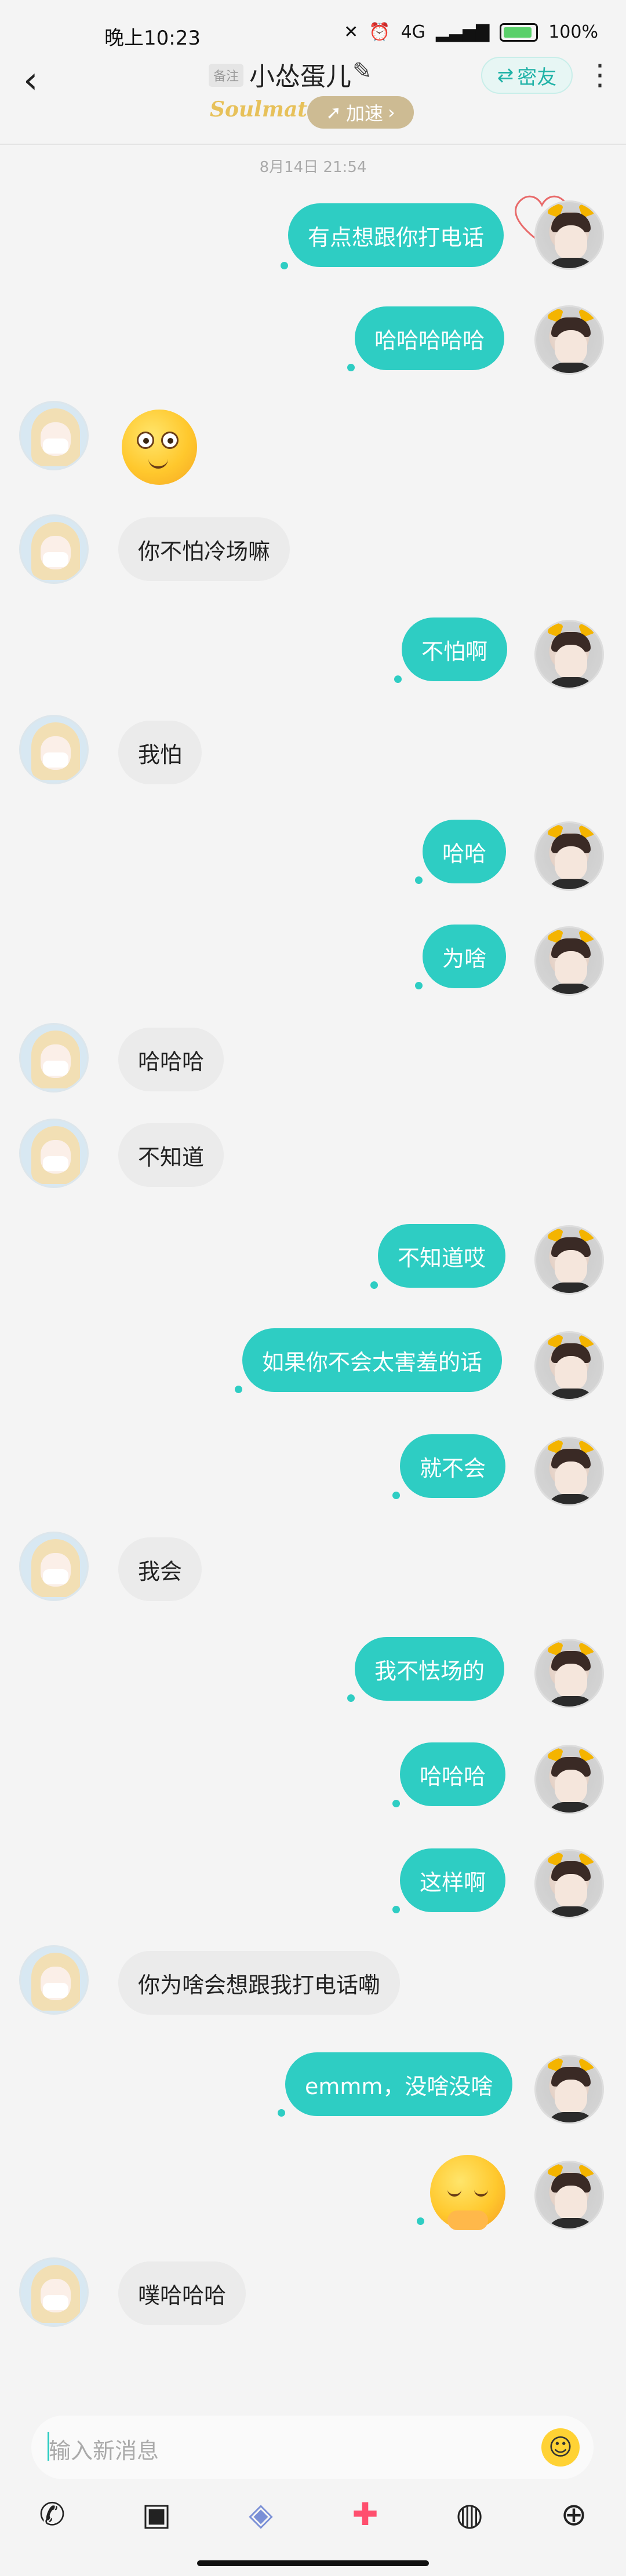 The image size is (626, 2576). What do you see at coordinates (300, 74) in the screenshot?
I see `contact-name: 小怂蛋儿` at bounding box center [300, 74].